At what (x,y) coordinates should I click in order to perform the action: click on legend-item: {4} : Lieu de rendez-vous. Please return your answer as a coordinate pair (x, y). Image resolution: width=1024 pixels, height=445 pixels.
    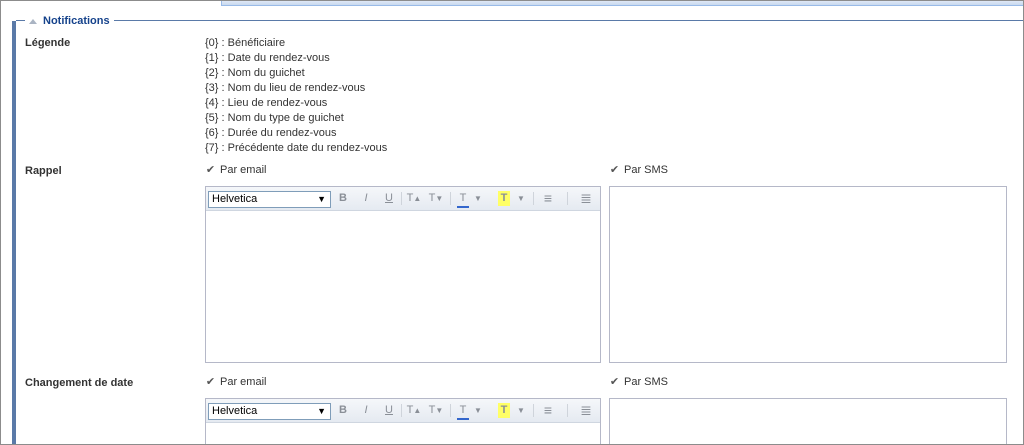
    Looking at the image, I should click on (266, 103).